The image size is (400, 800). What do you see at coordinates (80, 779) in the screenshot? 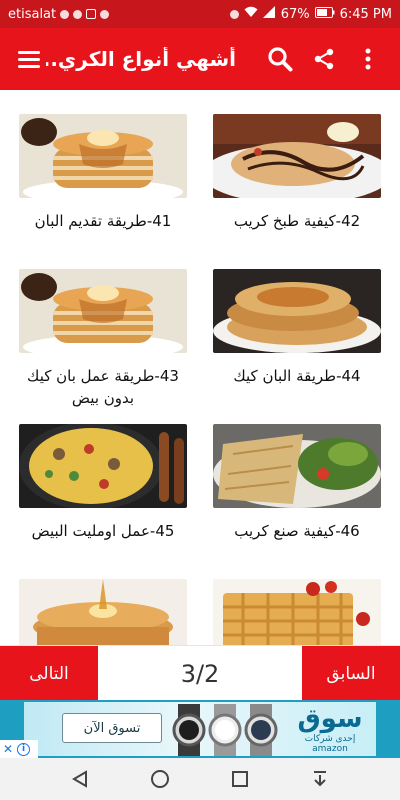
I see `back-icon` at bounding box center [80, 779].